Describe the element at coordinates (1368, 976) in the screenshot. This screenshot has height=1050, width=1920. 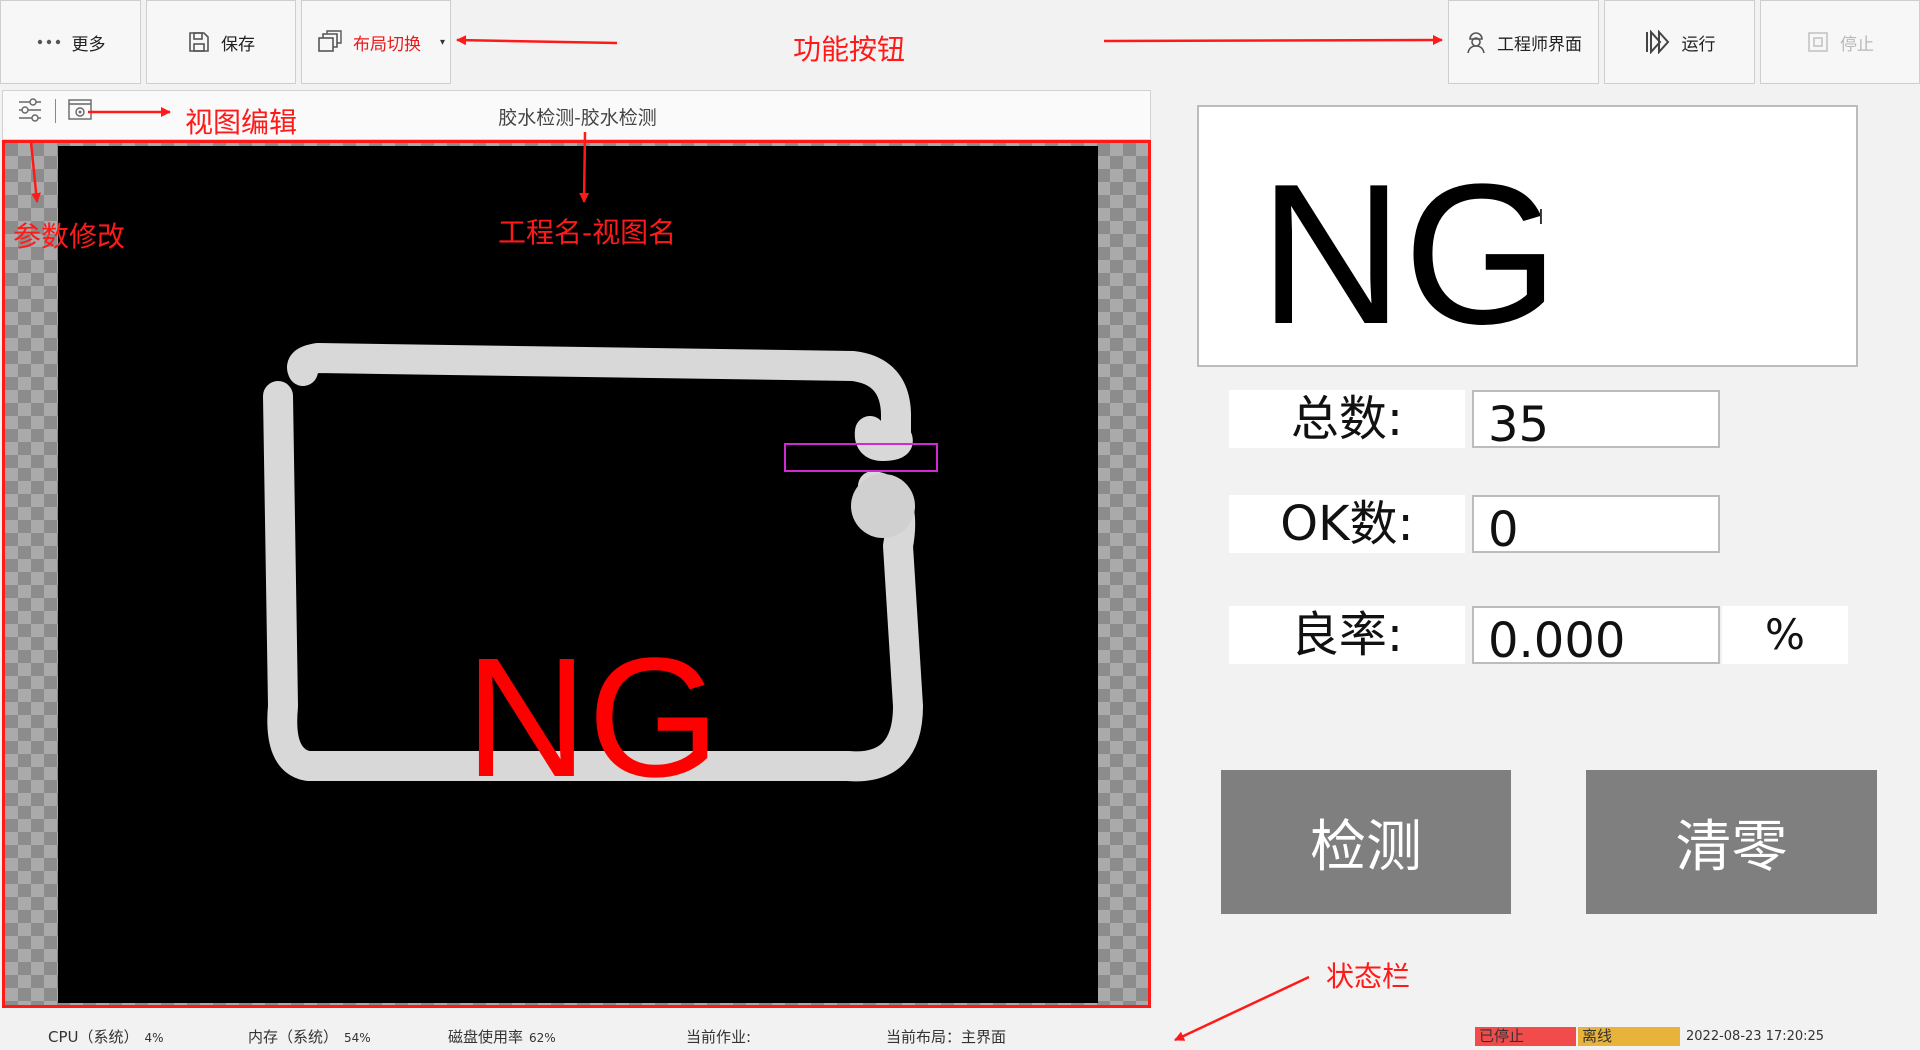
I see `annotation-status-bar: 状态栏` at that location.